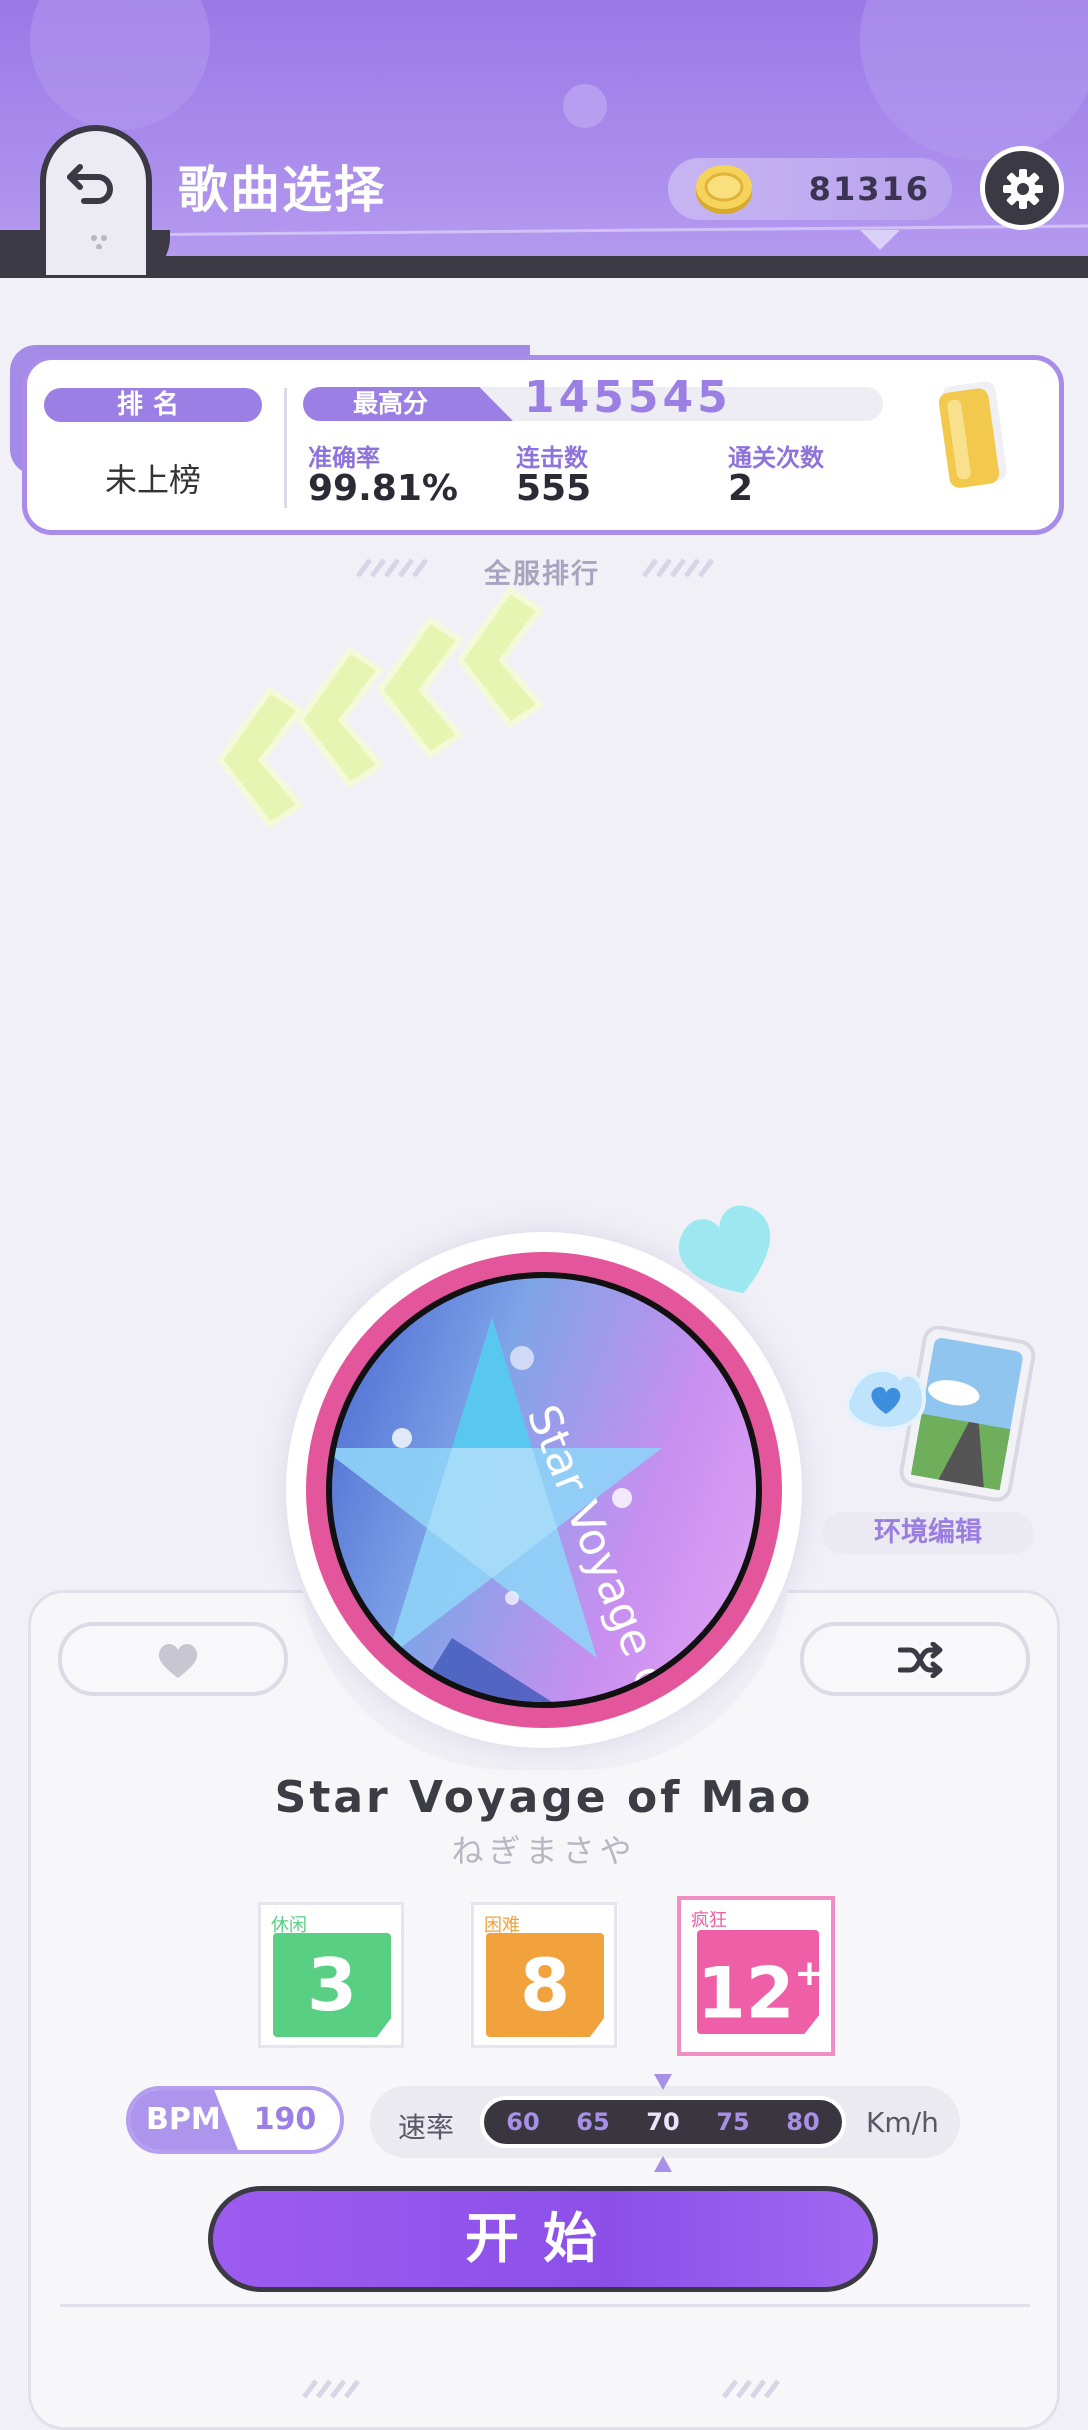  I want to click on album-disc: Star Voyage of Mao, so click(544, 1490).